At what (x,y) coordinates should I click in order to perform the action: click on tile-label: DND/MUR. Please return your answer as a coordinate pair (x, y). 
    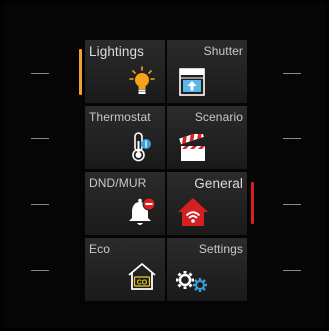
    Looking at the image, I should click on (118, 183).